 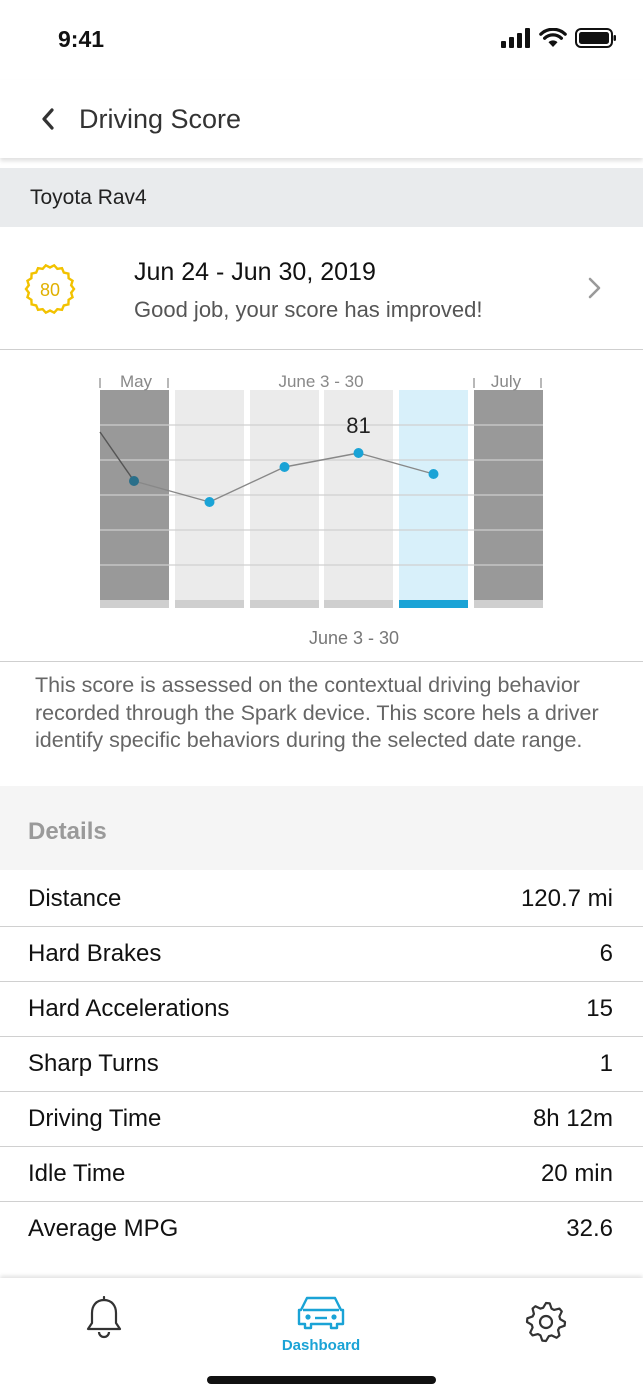 I want to click on chart-selected-value: 81, so click(x=358, y=425).